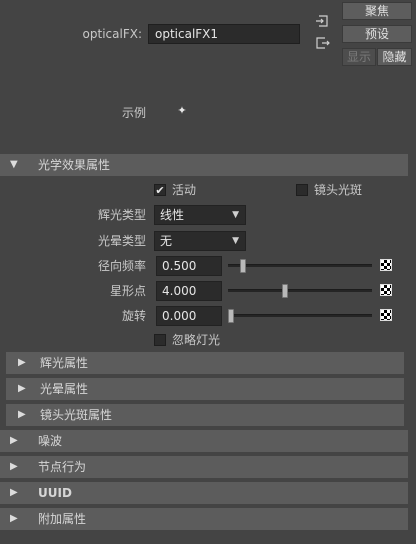  I want to click on lens-flare-checkbox, so click(302, 190).